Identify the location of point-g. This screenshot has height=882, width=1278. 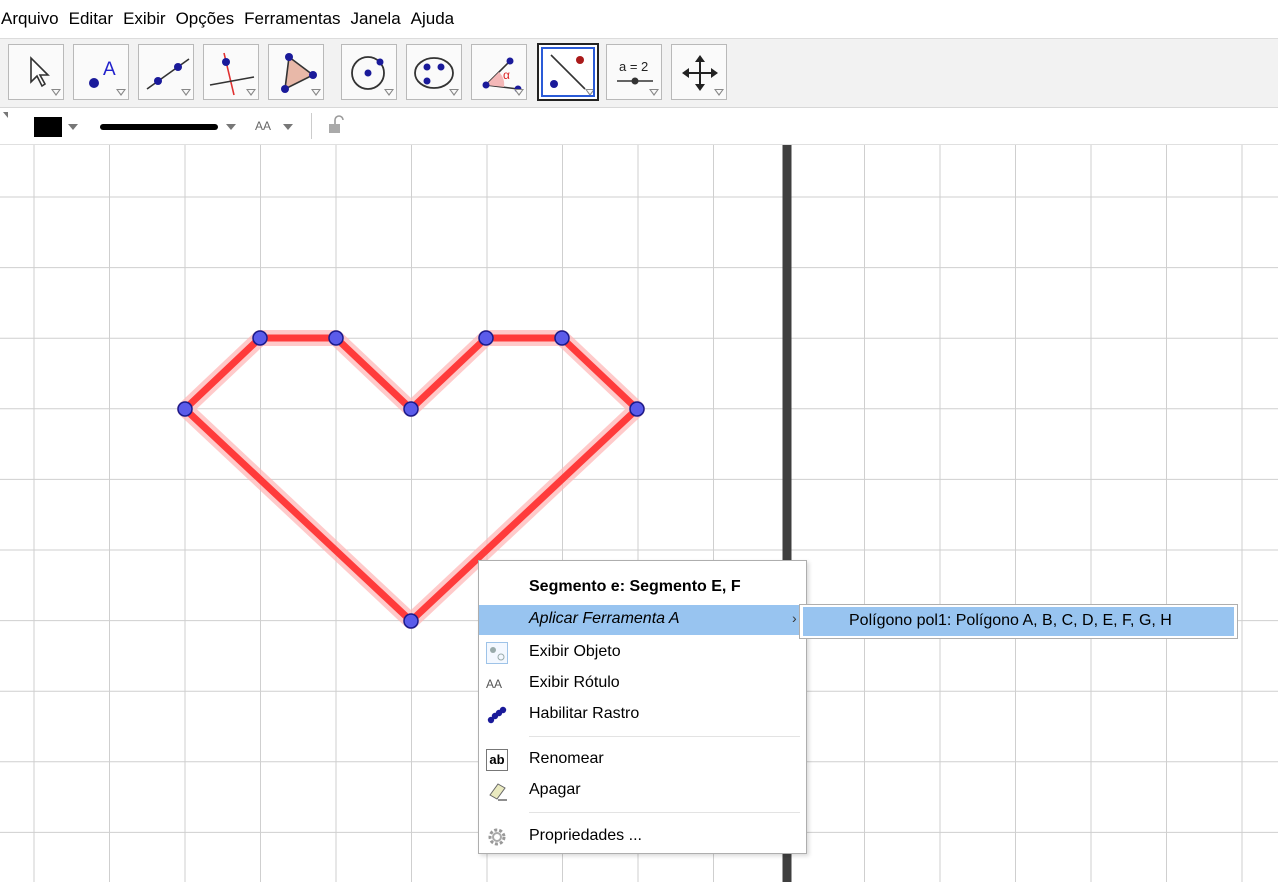
(637, 409).